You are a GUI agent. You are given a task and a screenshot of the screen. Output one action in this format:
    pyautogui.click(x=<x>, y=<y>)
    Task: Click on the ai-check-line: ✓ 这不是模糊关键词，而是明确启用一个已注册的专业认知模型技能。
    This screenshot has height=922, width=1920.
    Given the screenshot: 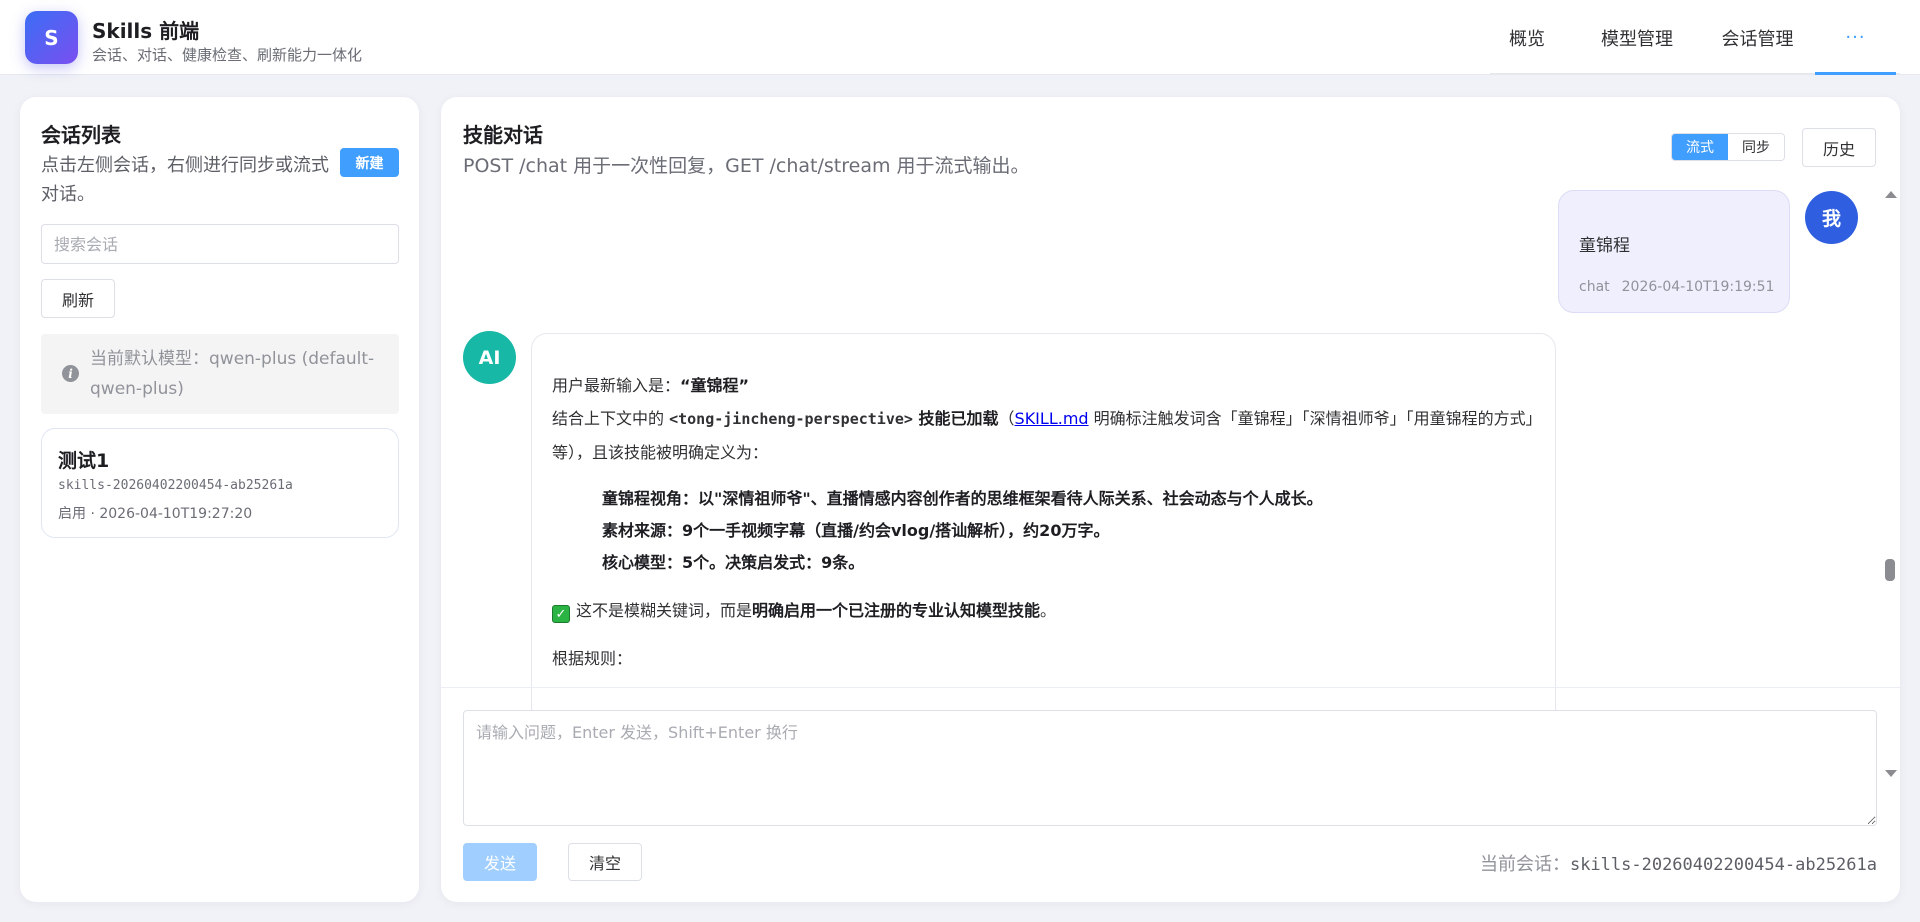 What is the action you would take?
    pyautogui.click(x=1044, y=611)
    